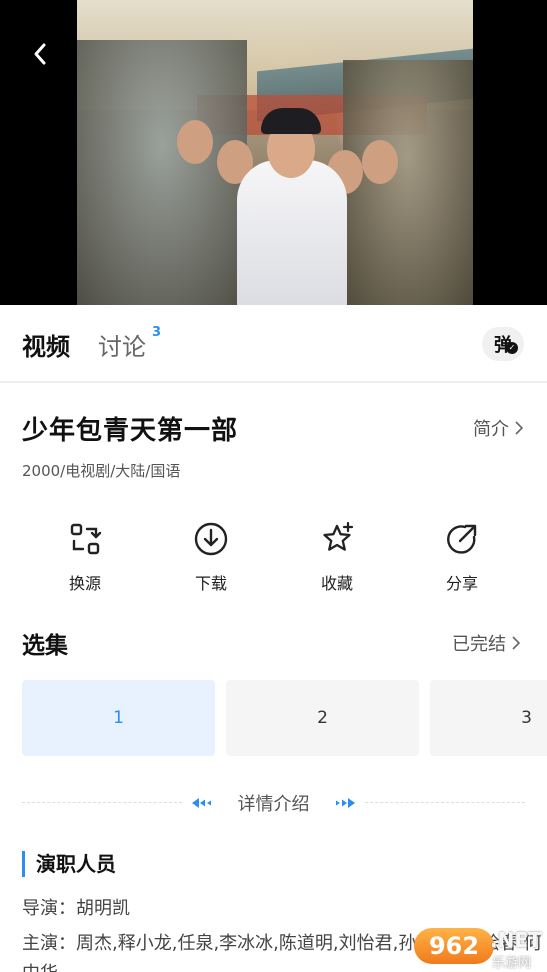 The height and width of the screenshot is (972, 547). I want to click on episode-list: 1 2 3, so click(284, 718).